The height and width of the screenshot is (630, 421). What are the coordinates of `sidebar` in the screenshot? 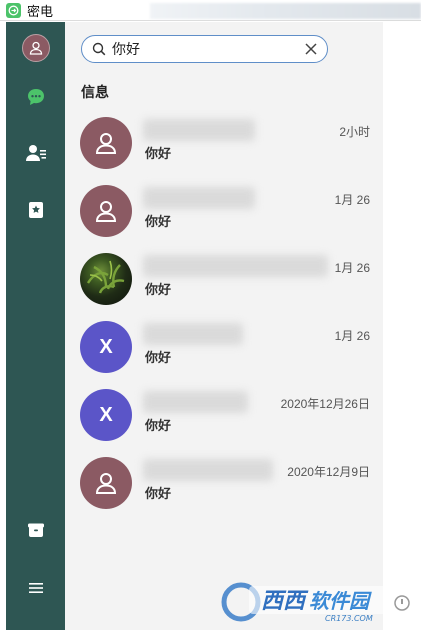 It's located at (35, 326).